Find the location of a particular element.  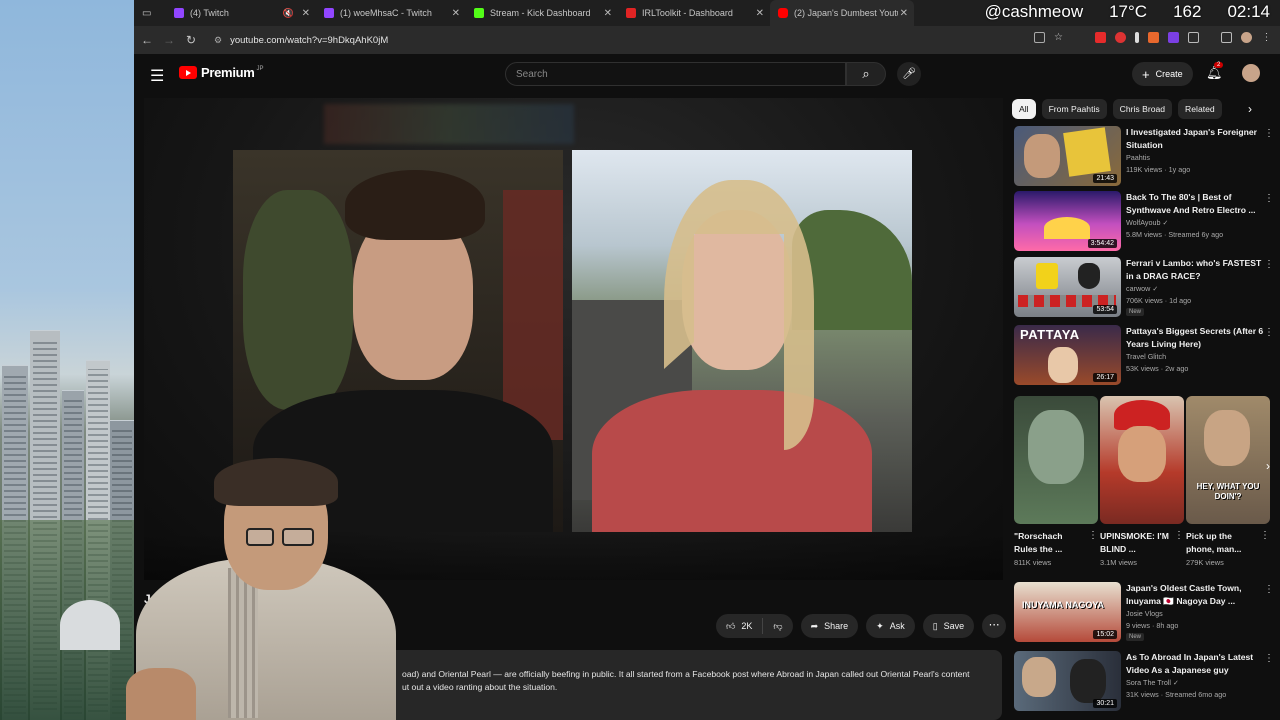

youtube-logo: Premium JP is located at coordinates (221, 72).